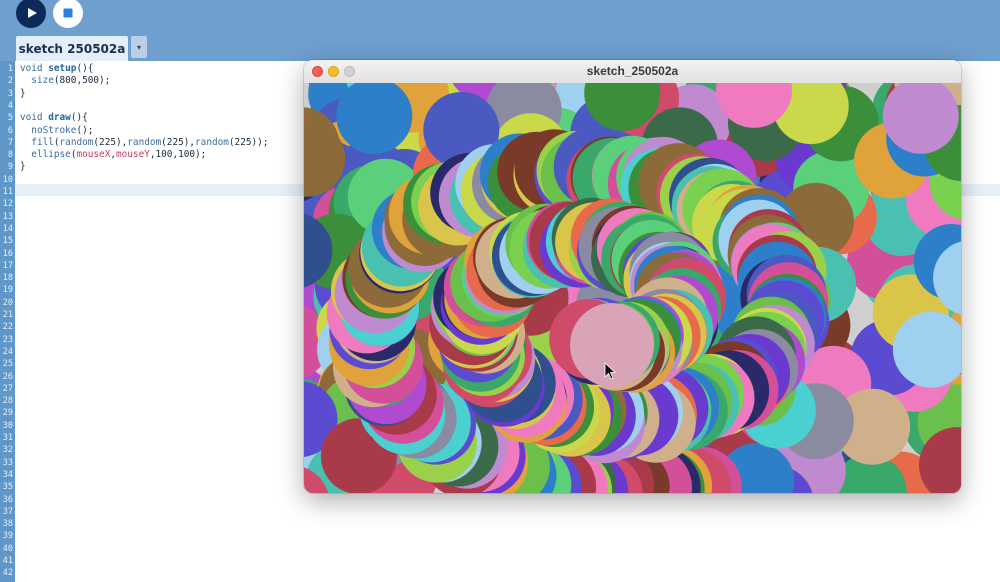  I want to click on line-number: 28, so click(7, 401).